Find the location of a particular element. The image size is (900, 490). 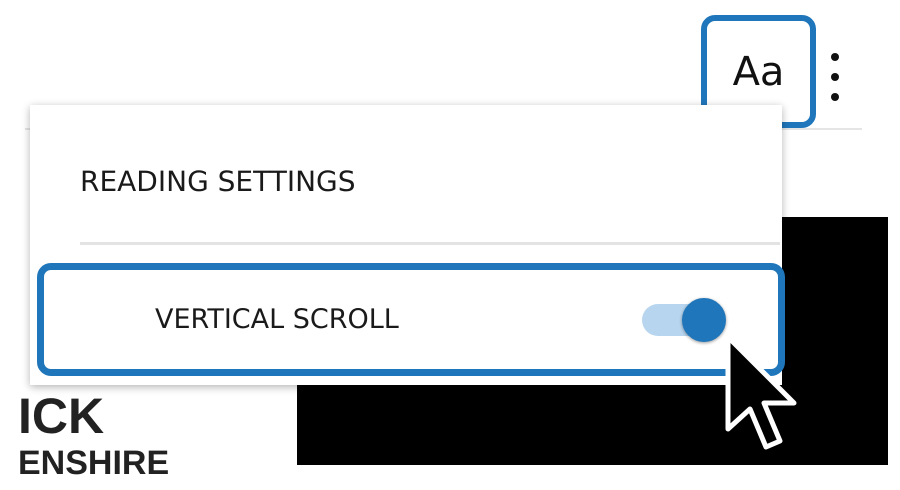

option-label: VERTICAL SCROLL is located at coordinates (277, 319).